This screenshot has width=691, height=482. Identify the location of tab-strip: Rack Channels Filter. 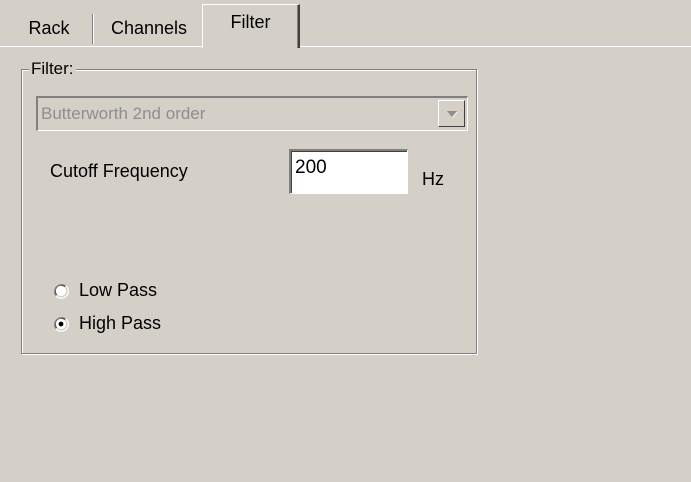
(345, 24).